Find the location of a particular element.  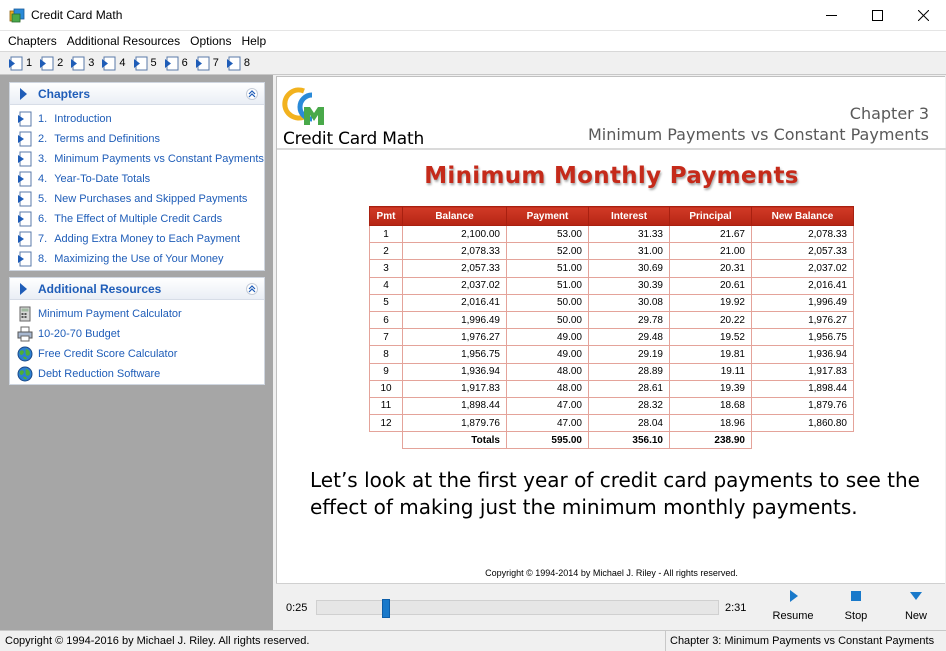

table-cell: 49.00 is located at coordinates (547, 354).